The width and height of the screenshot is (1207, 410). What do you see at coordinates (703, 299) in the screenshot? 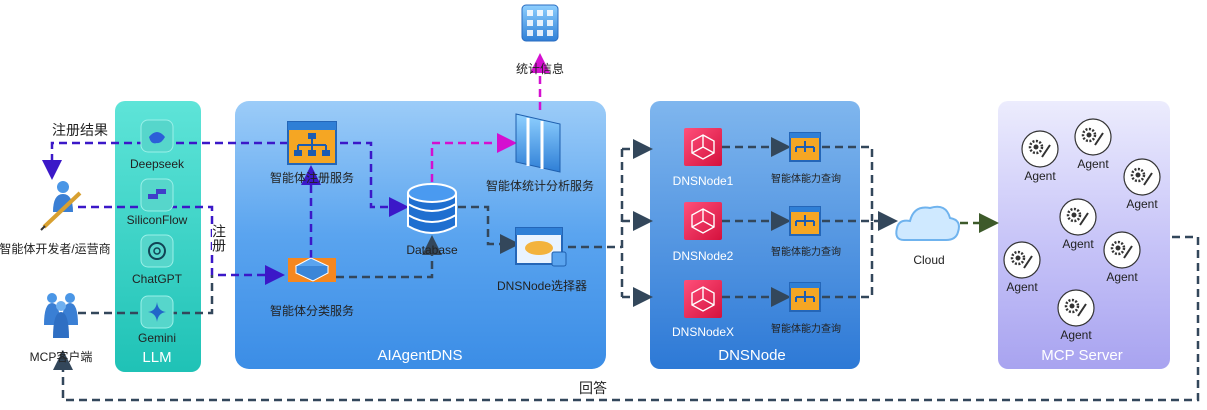
I see `dnsnodex-icon` at bounding box center [703, 299].